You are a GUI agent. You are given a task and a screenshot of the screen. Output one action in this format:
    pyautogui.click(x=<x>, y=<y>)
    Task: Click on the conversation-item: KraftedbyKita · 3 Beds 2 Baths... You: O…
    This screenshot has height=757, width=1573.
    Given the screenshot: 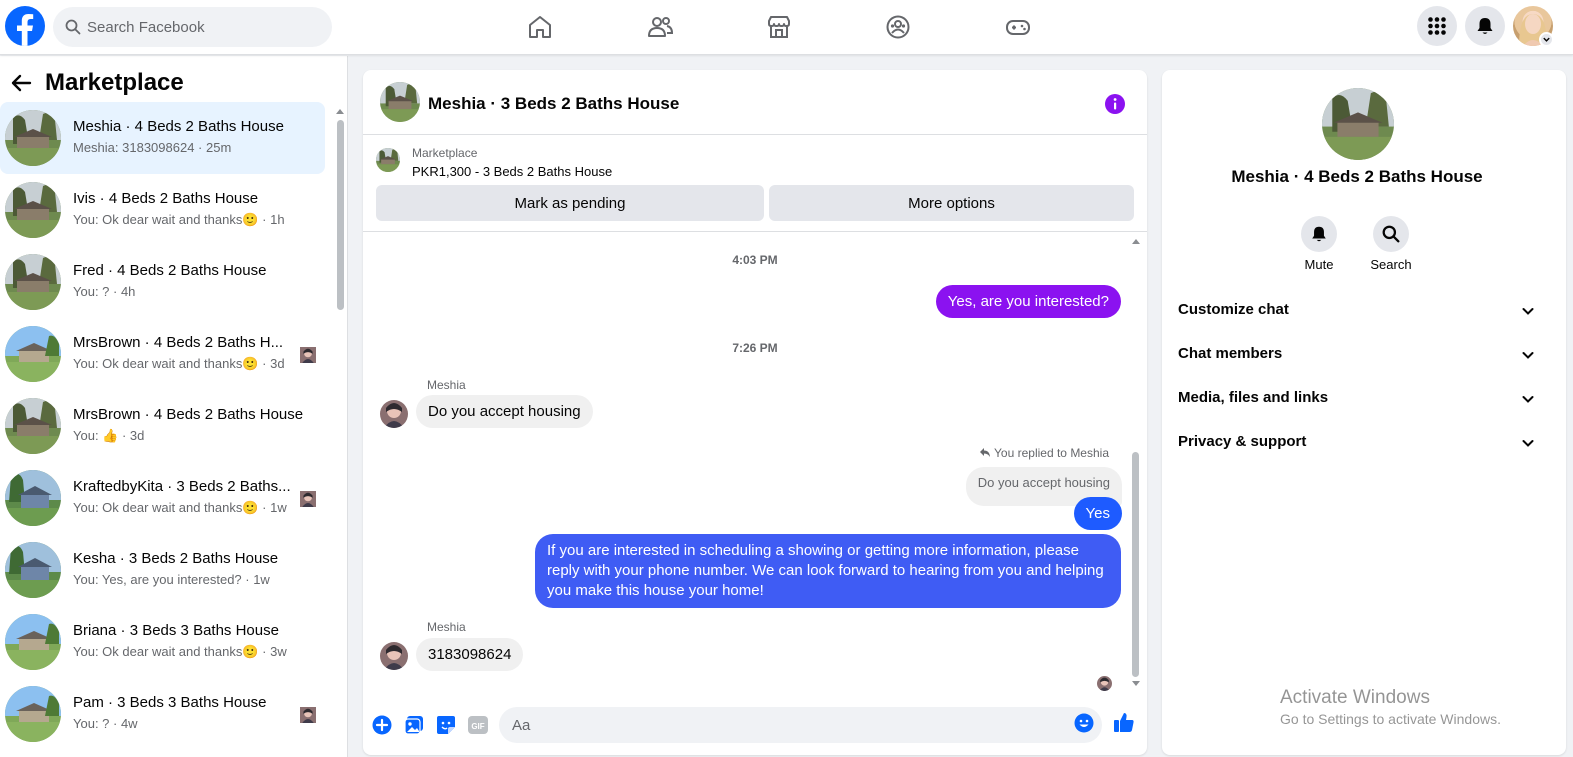 What is the action you would take?
    pyautogui.click(x=165, y=498)
    